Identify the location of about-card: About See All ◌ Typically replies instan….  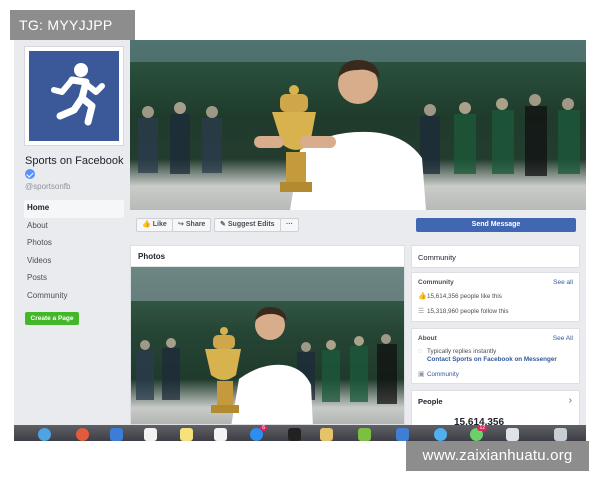
(495, 356).